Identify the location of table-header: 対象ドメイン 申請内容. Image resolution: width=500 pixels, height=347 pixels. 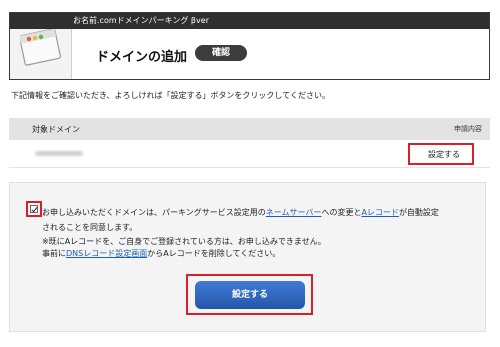
(249, 129).